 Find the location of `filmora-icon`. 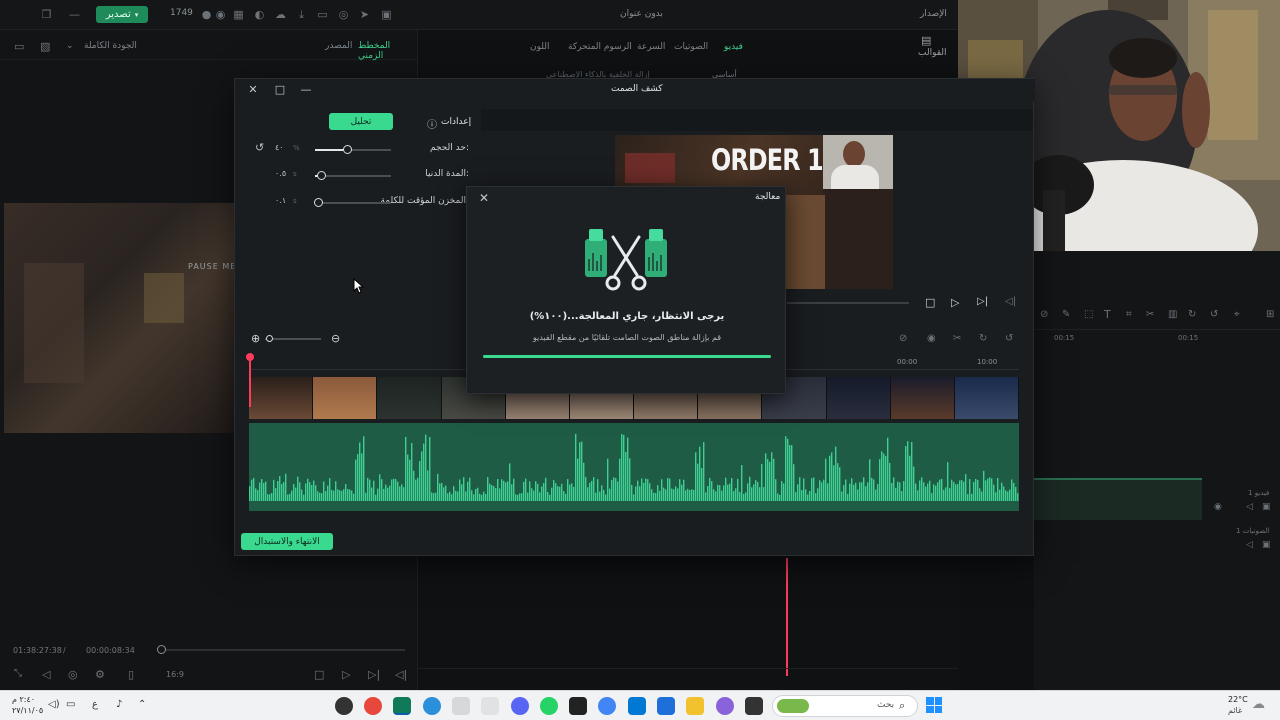

filmora-icon is located at coordinates (402, 706).